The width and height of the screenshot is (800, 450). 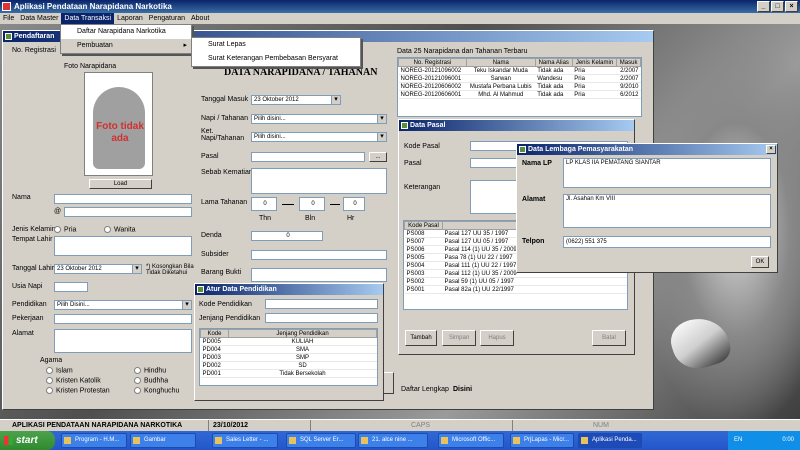 What do you see at coordinates (462, 389) in the screenshot?
I see `disini-link: Disini` at bounding box center [462, 389].